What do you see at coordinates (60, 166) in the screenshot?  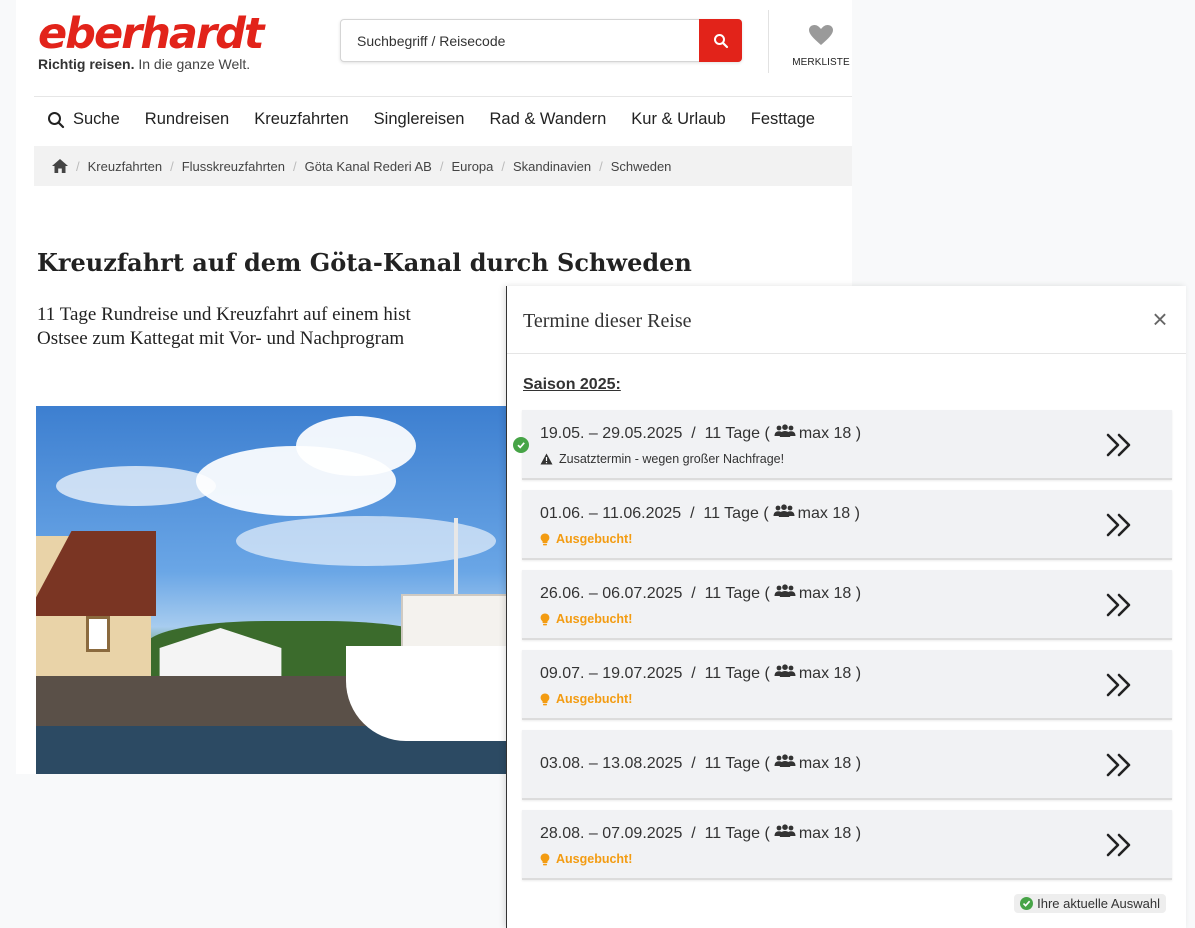 I see `home-icon` at bounding box center [60, 166].